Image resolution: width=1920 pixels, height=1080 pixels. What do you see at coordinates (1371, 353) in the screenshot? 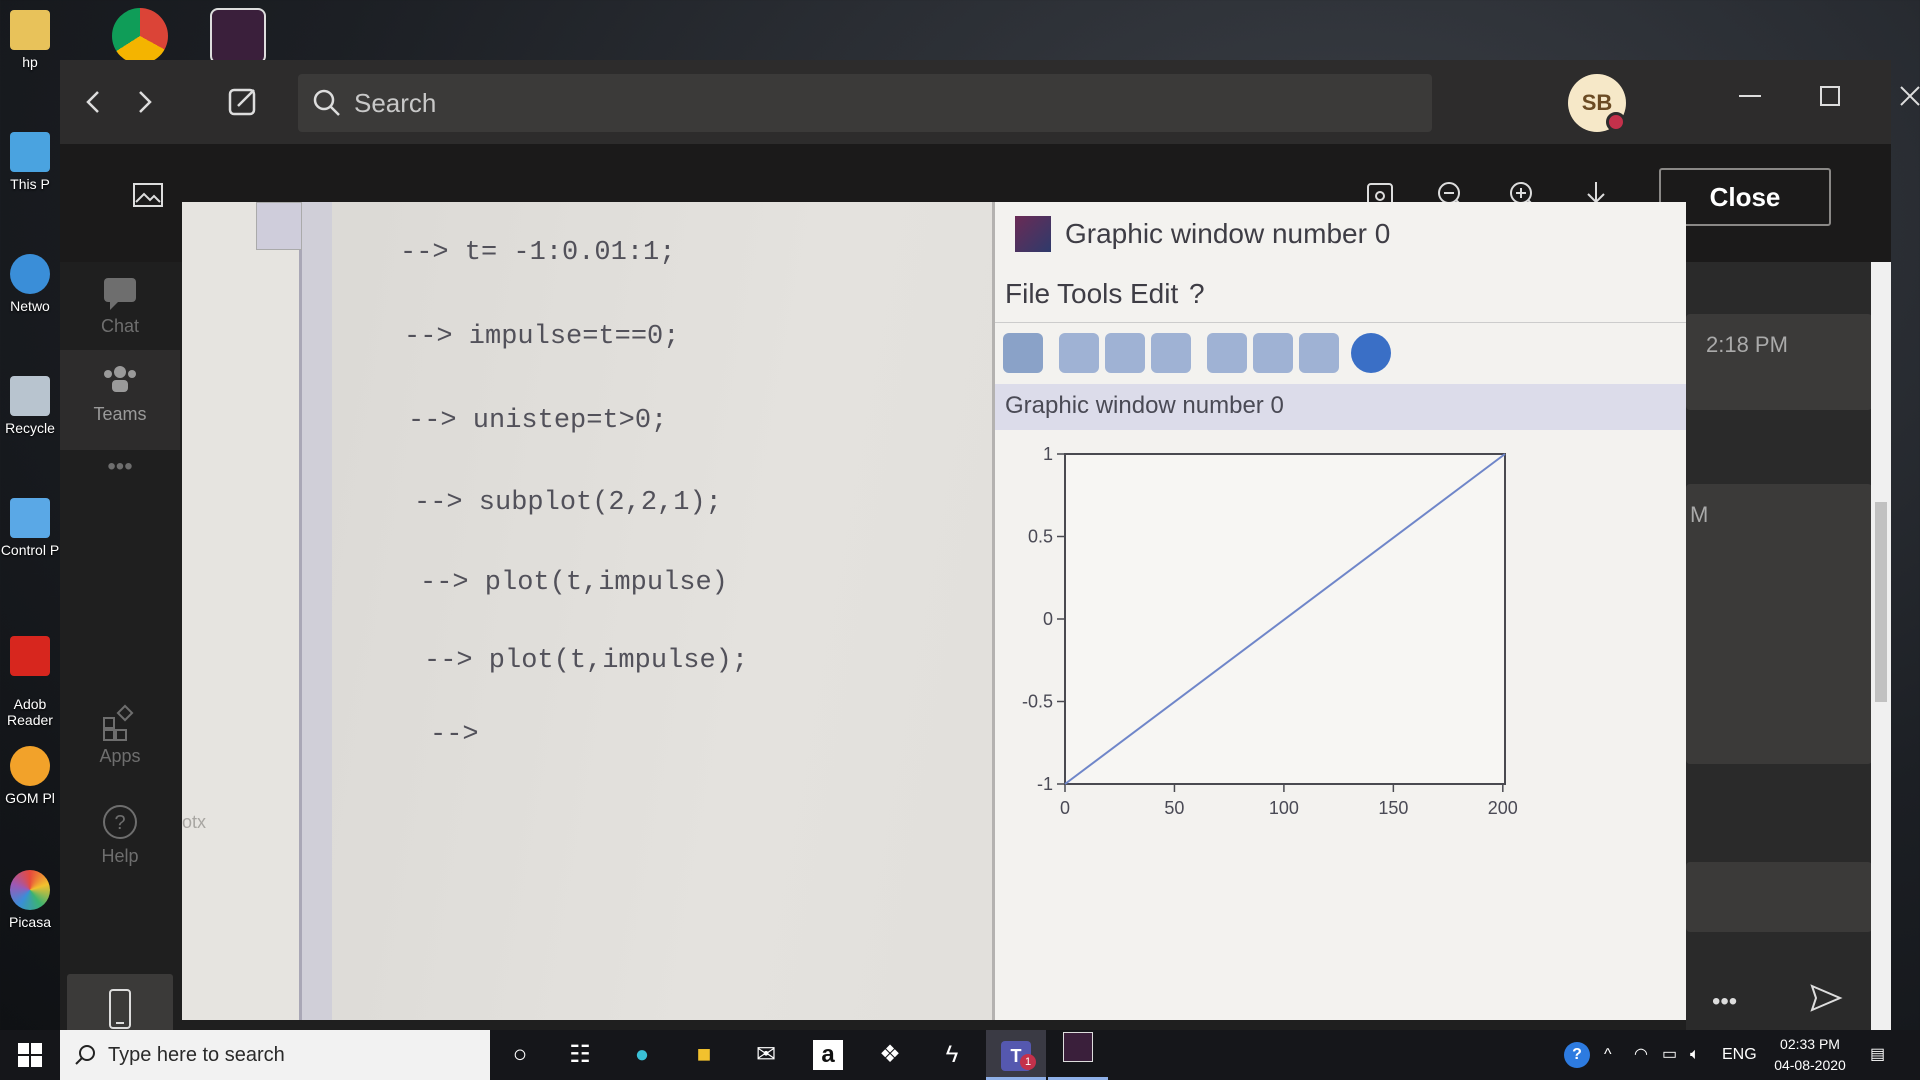
I see `help-circle-icon` at bounding box center [1371, 353].